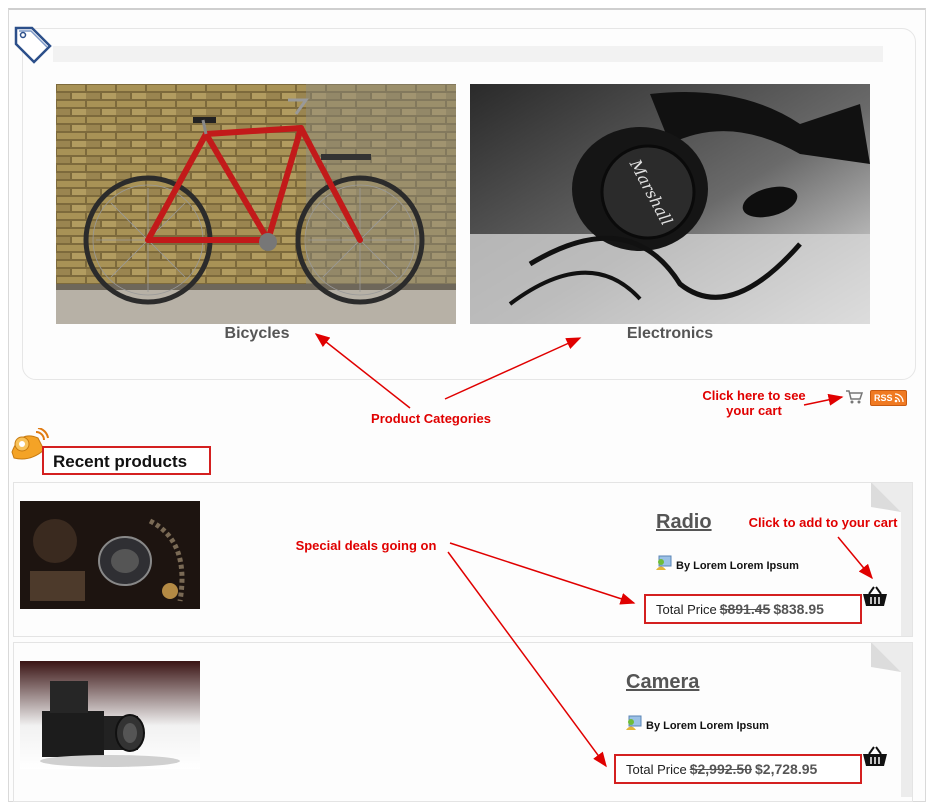  I want to click on annotation-cart-line1: Click here to see, so click(754, 395).